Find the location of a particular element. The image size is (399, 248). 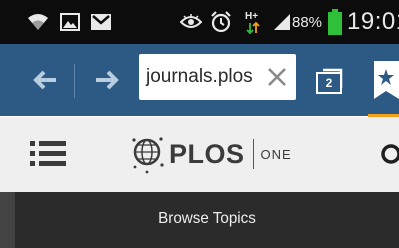

logo-text: PLOS is located at coordinates (207, 153).